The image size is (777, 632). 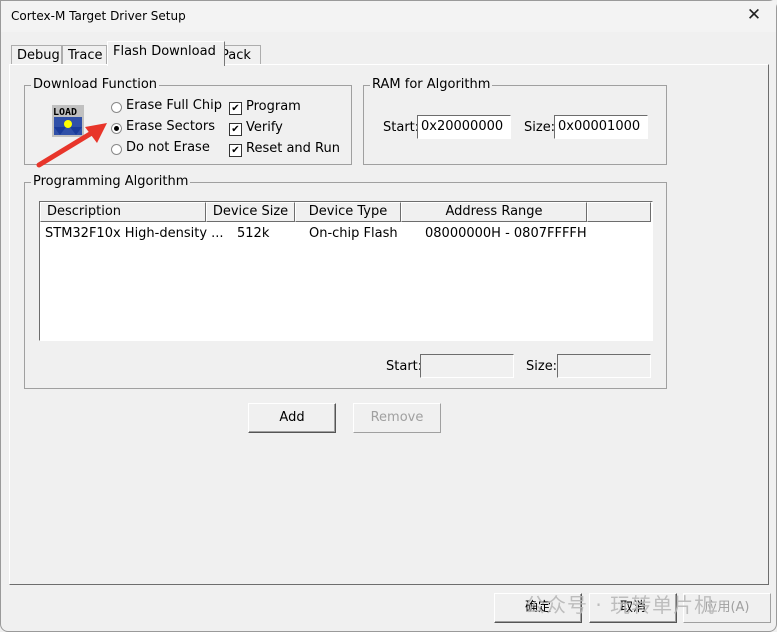 I want to click on cell-address-range: 08000000H - 0807FFFFH, so click(x=506, y=233).